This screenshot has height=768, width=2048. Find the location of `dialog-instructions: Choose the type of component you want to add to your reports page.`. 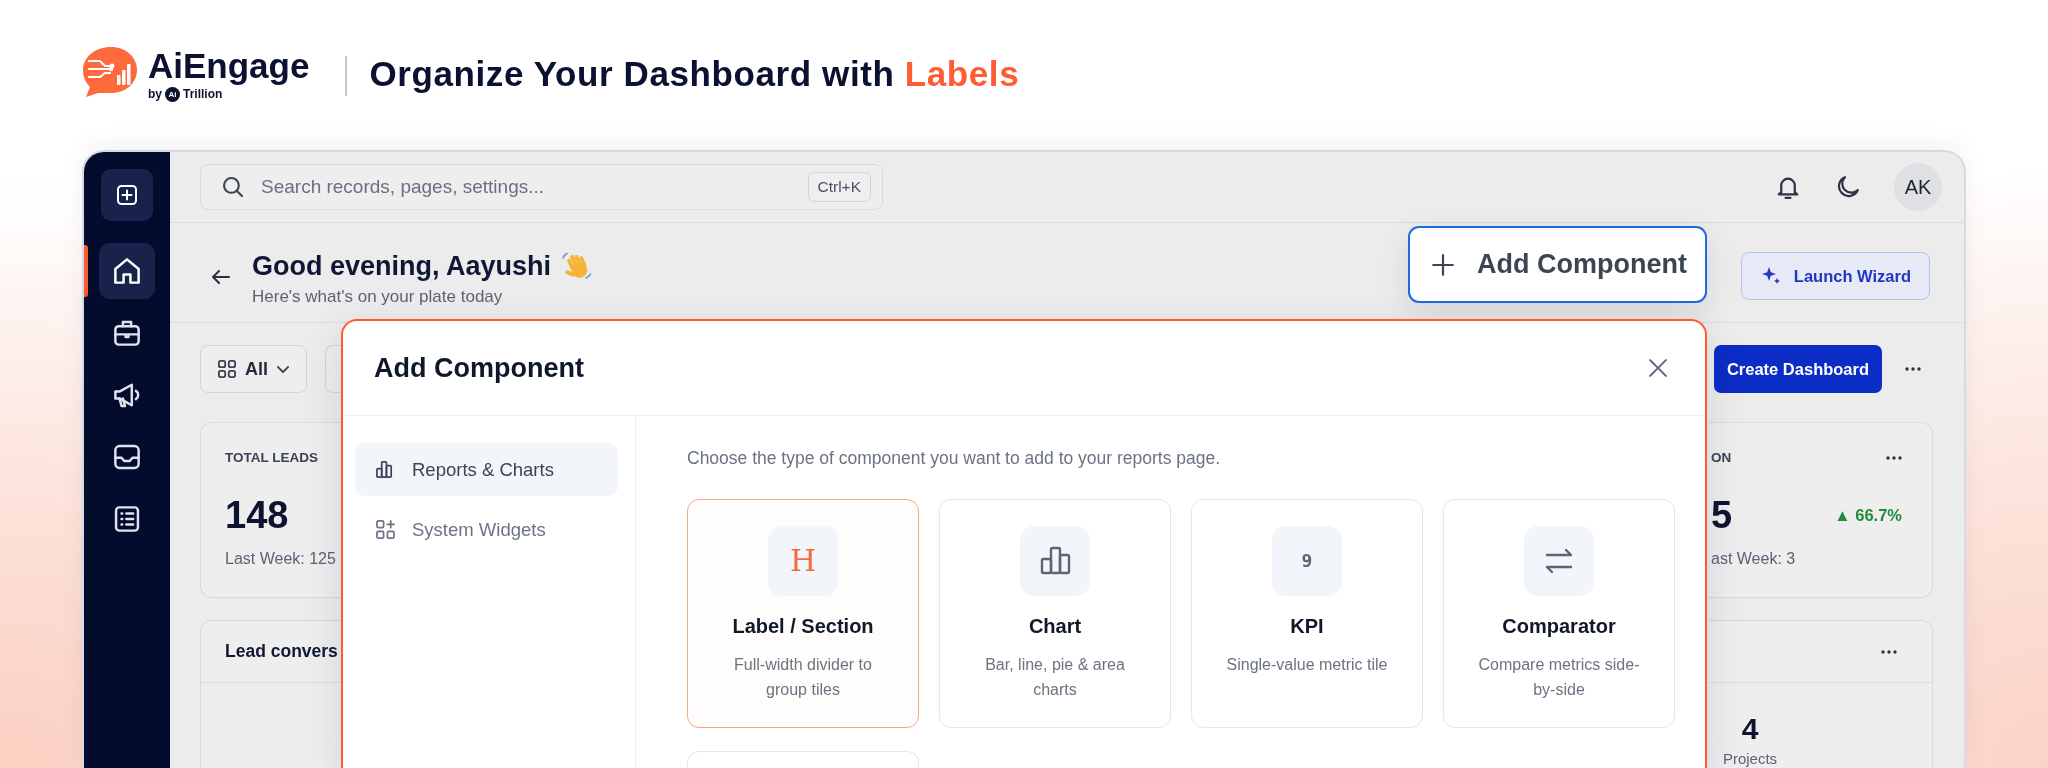

dialog-instructions: Choose the type of component you want to add to your reports page. is located at coordinates (954, 458).